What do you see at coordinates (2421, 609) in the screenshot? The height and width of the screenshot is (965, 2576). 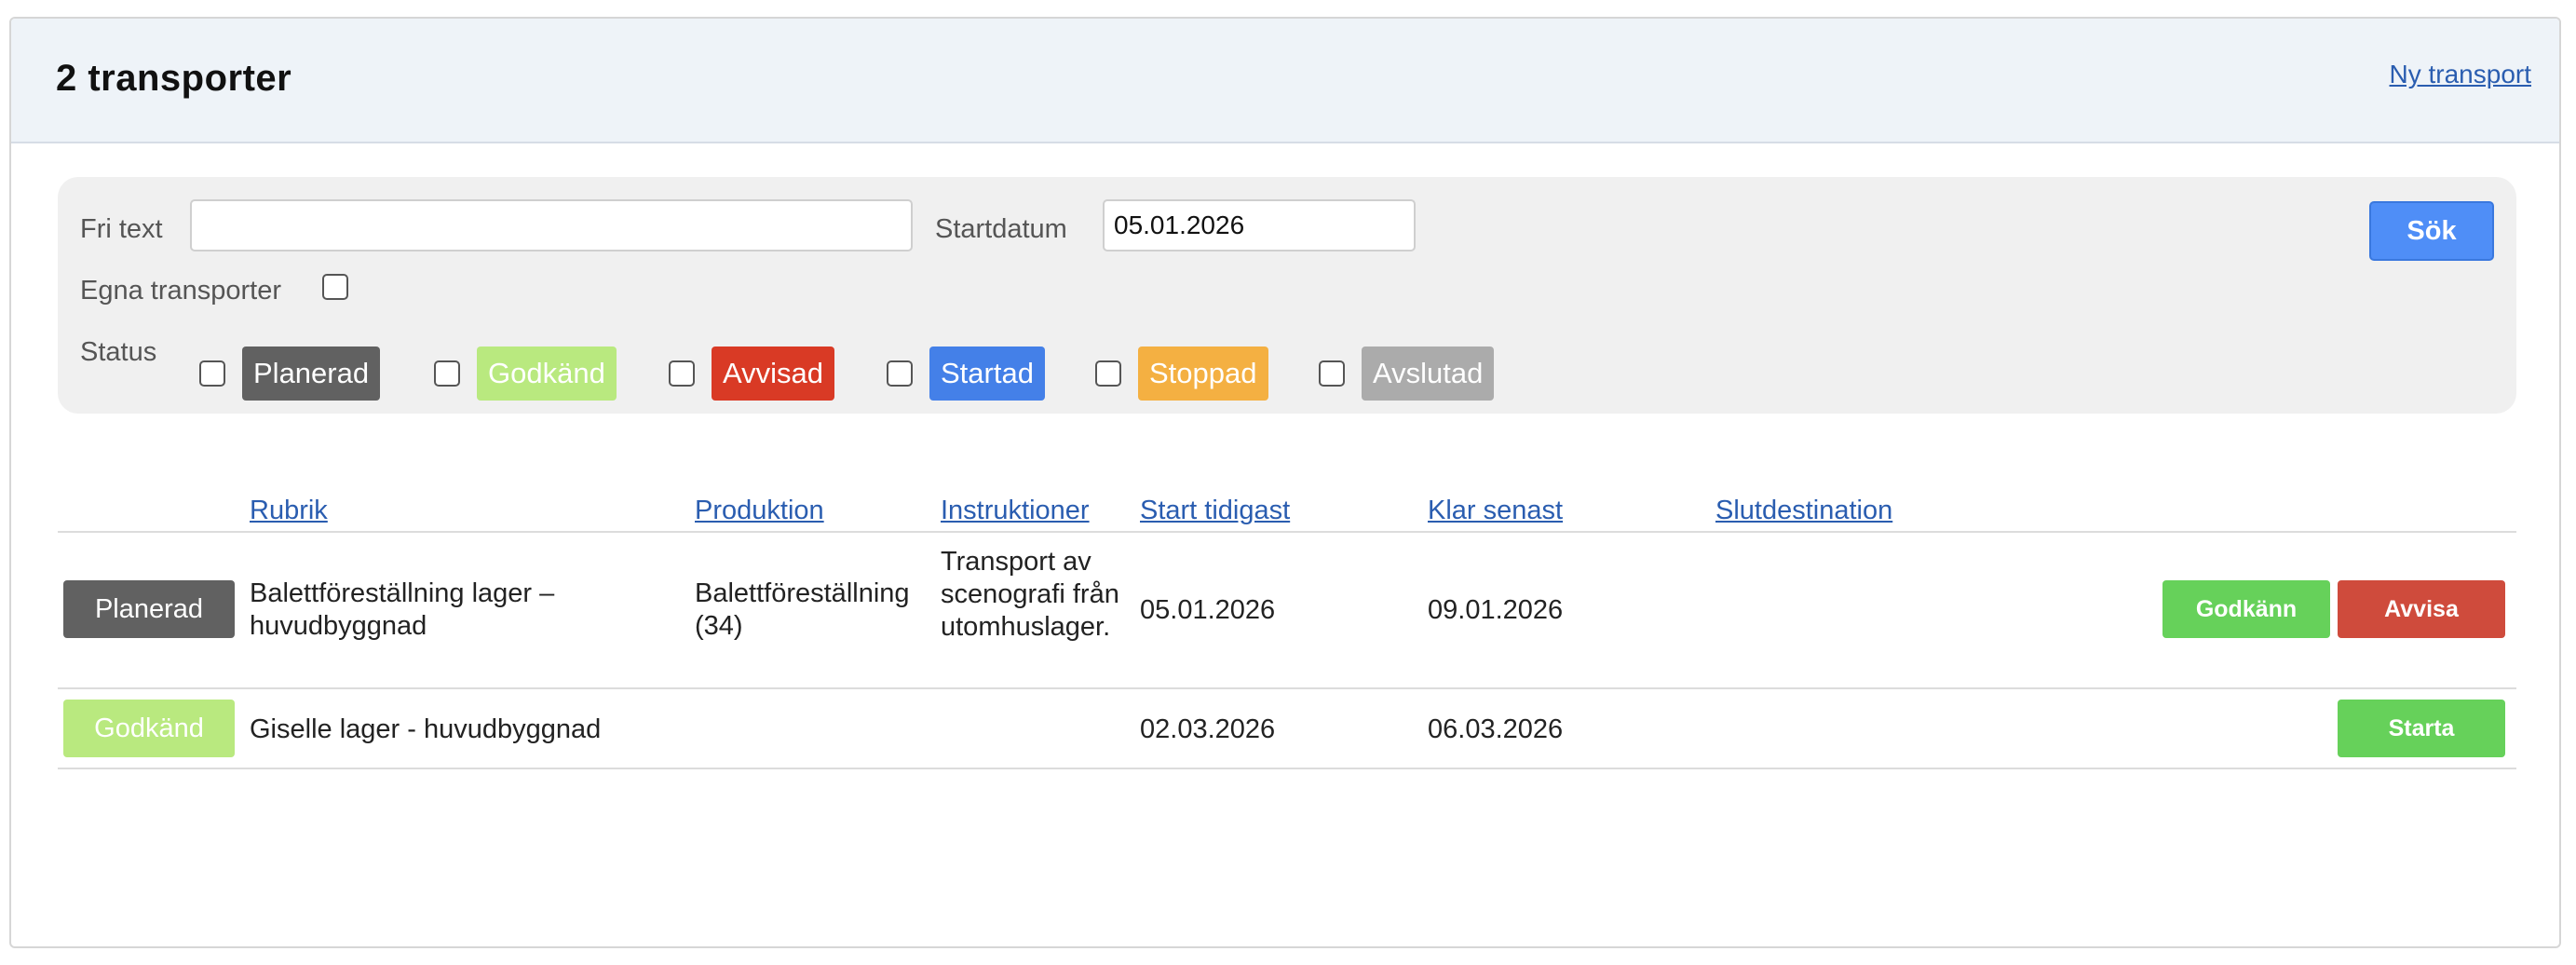 I see `reject-button: Avvisa` at bounding box center [2421, 609].